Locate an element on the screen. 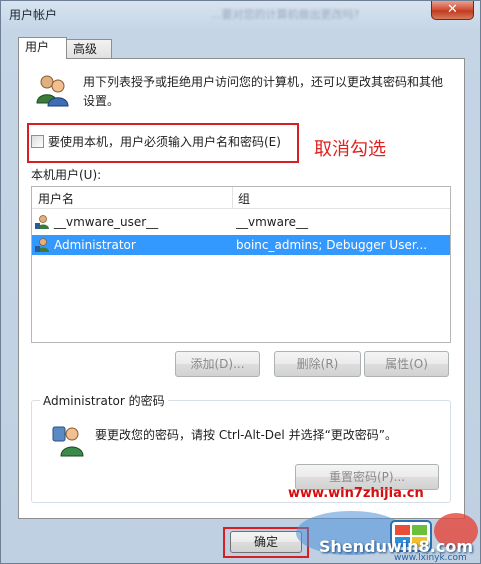 The image size is (481, 564). column-divider is located at coordinates (232, 198).